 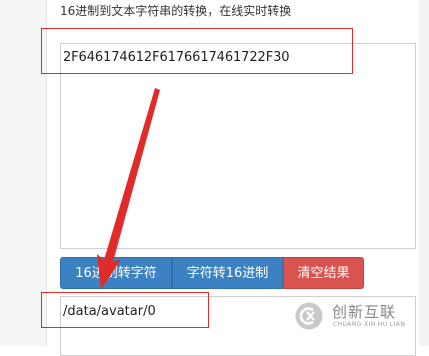 What do you see at coordinates (369, 324) in the screenshot?
I see `watermark-brand-pinyin: CHUANG XIN HU LIAN` at bounding box center [369, 324].